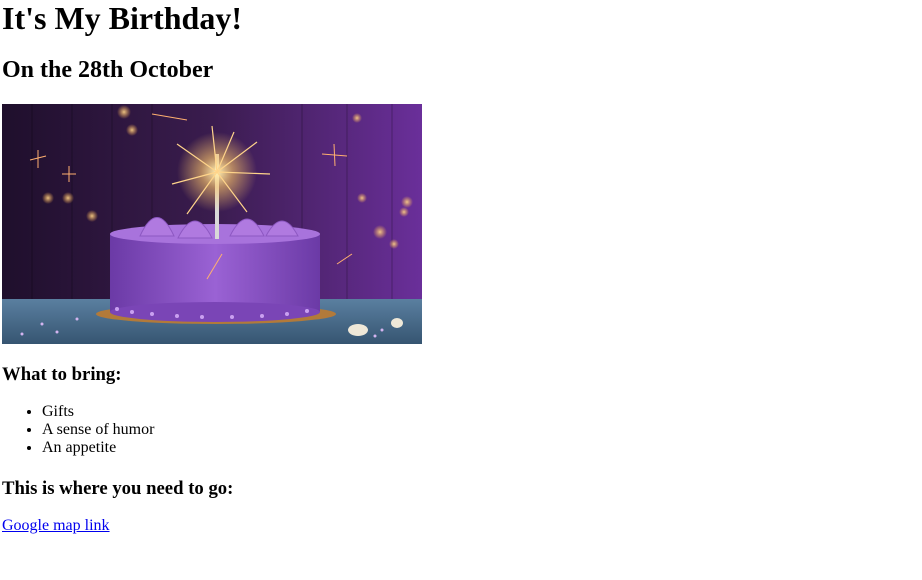 The width and height of the screenshot is (922, 580). Describe the element at coordinates (62, 374) in the screenshot. I see `bring-heading: What to bring:` at that location.